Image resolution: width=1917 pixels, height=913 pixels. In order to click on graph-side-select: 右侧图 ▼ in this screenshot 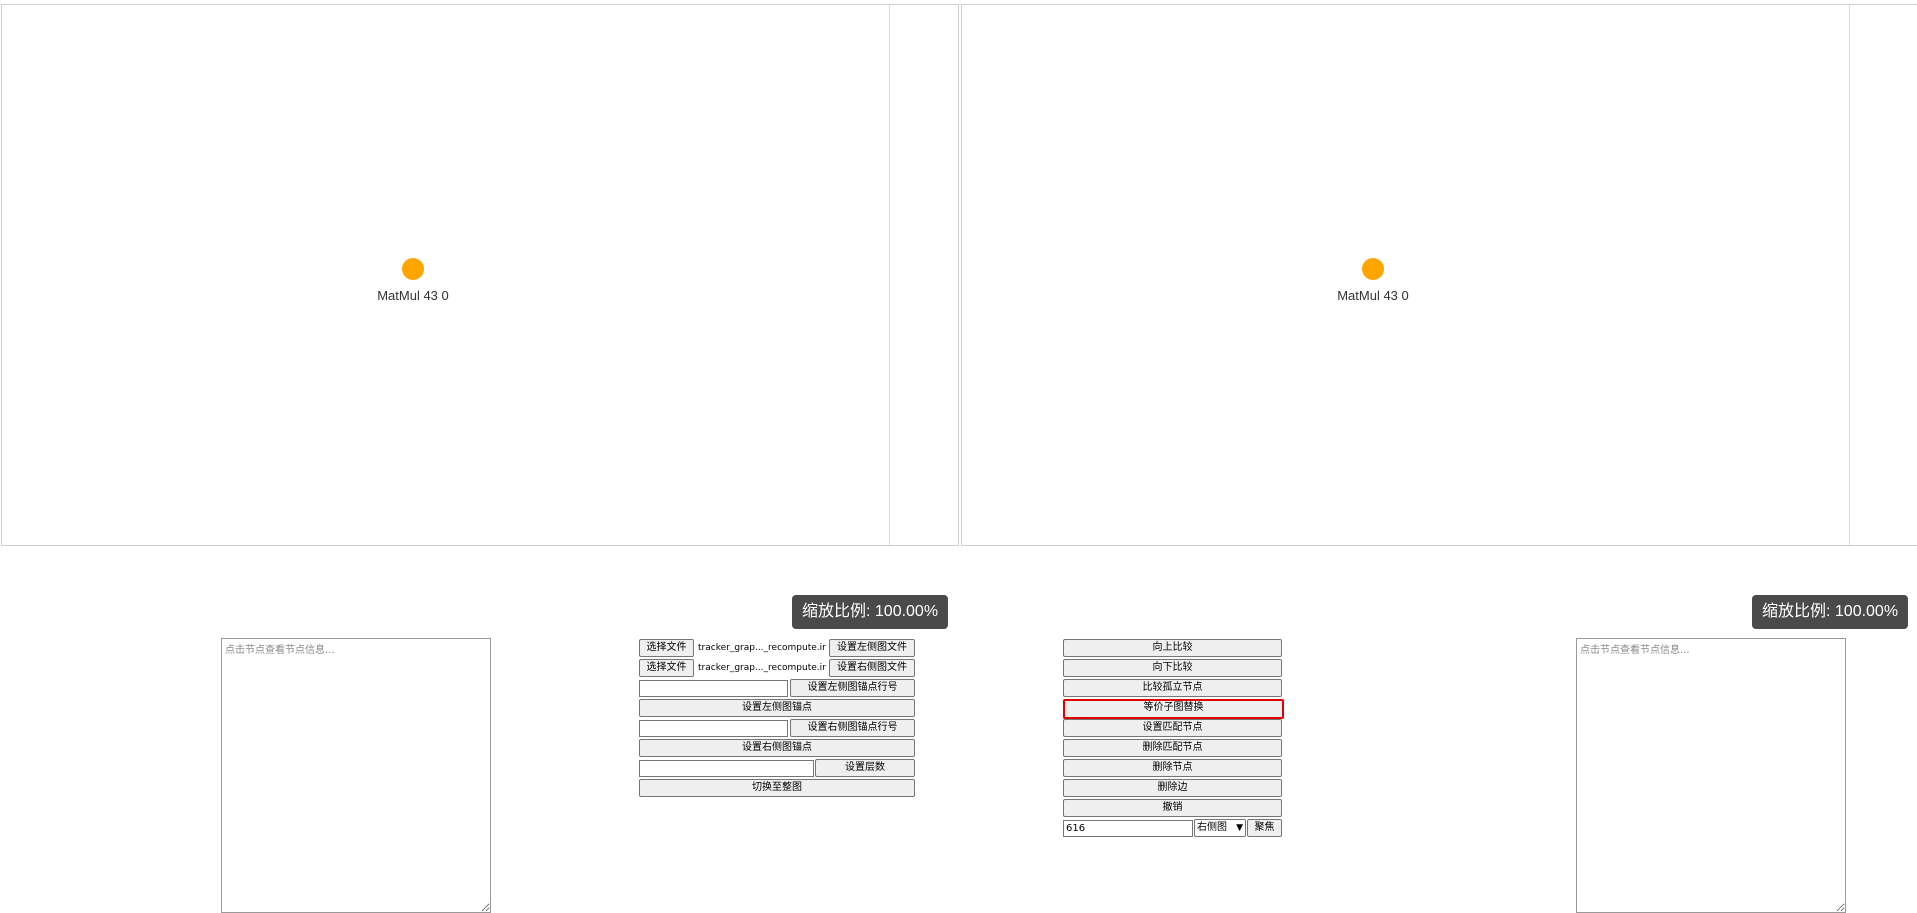, I will do `click(1220, 828)`.